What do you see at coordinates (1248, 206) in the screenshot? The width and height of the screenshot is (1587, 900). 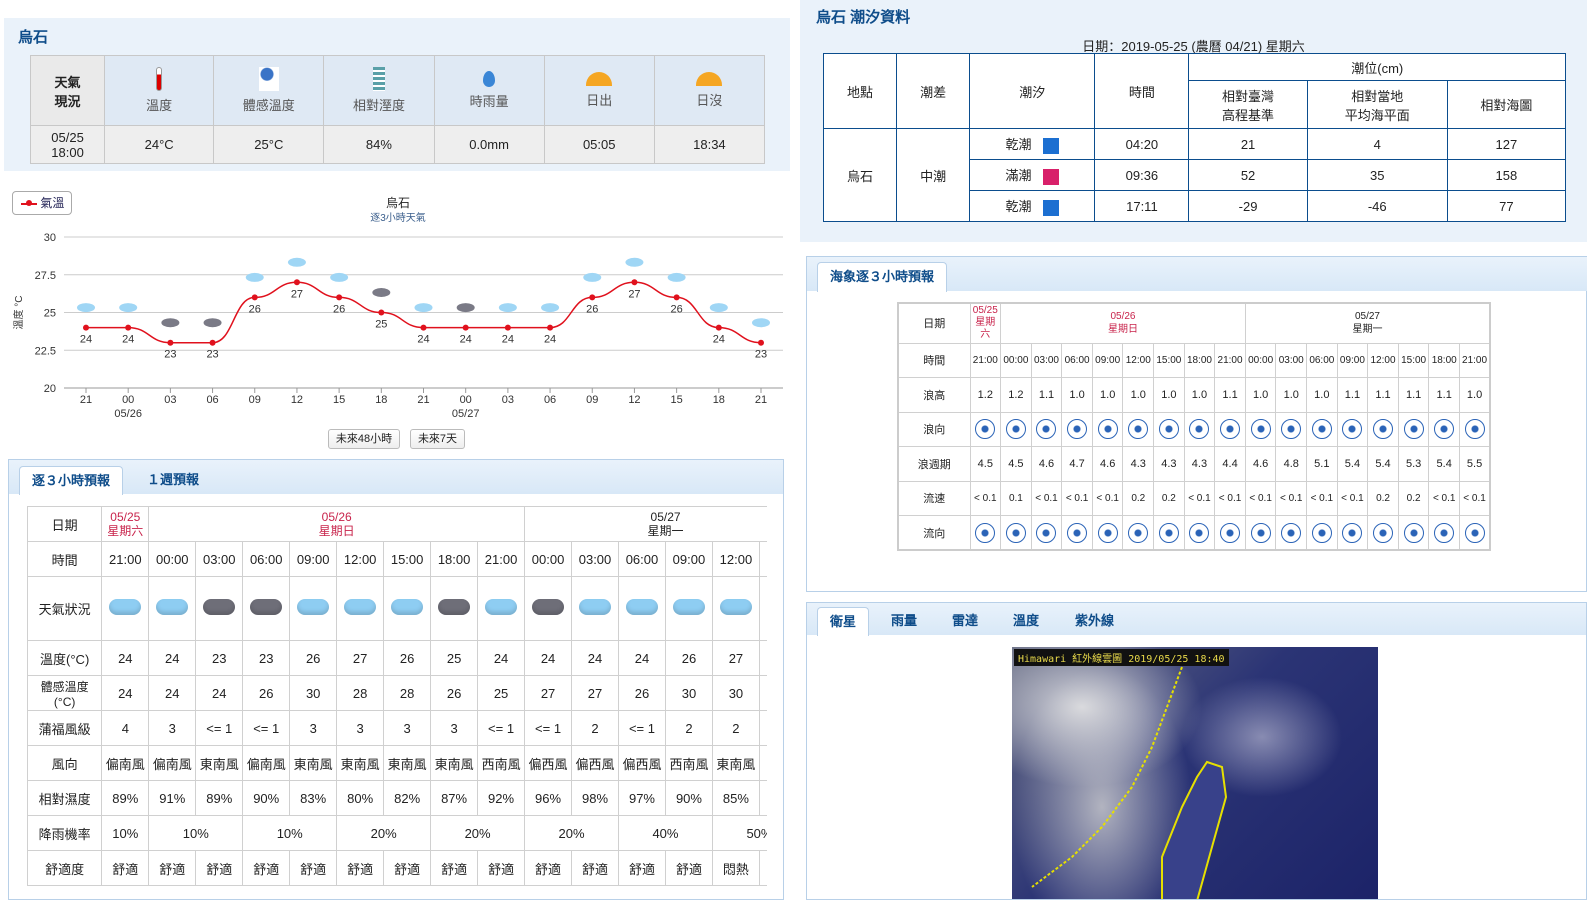 I see `tide-twvd: -29` at bounding box center [1248, 206].